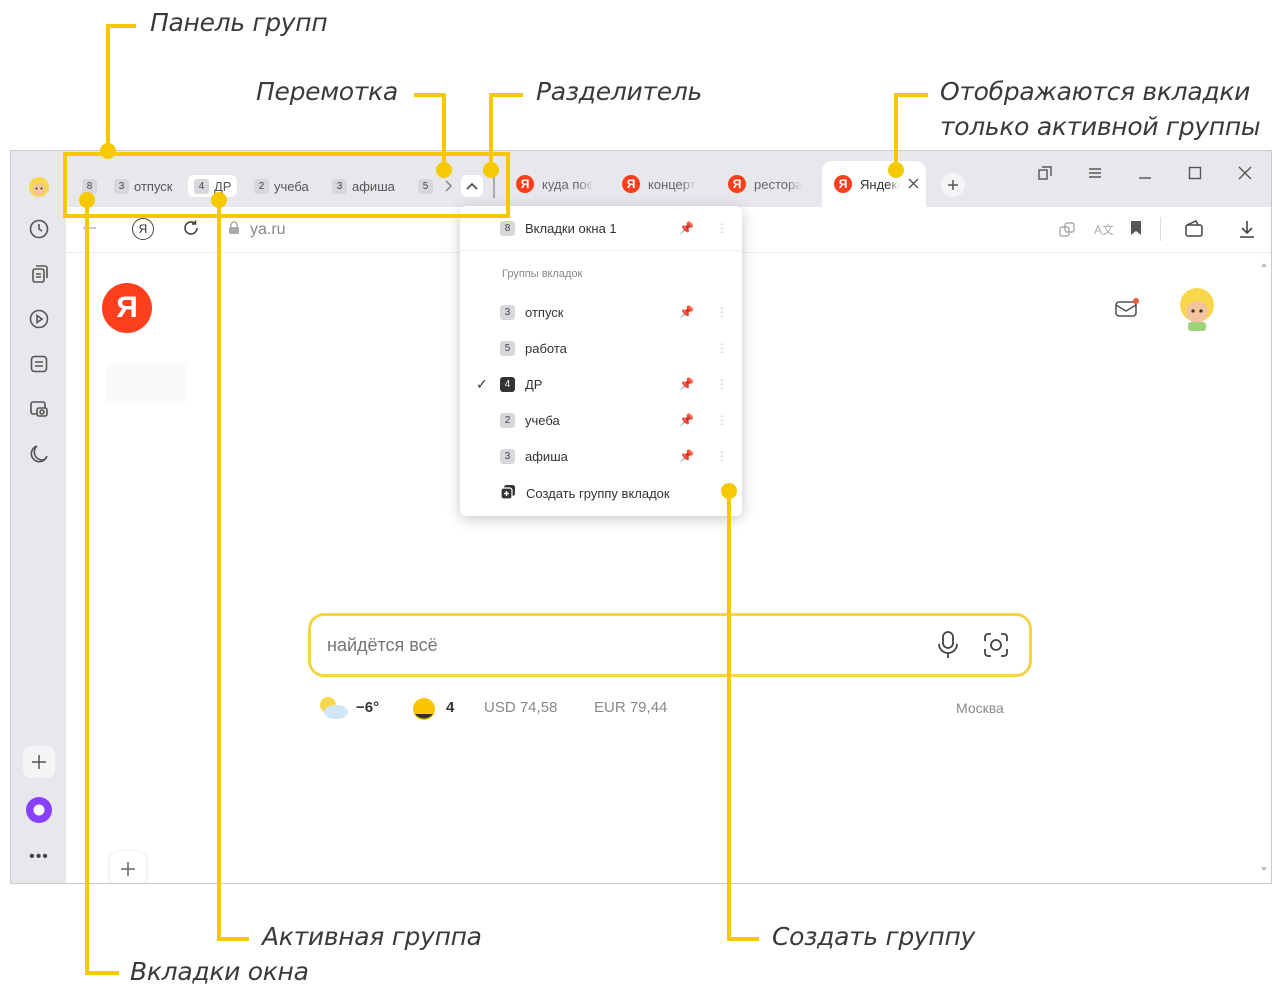 The width and height of the screenshot is (1273, 986). Describe the element at coordinates (614, 348) in the screenshot. I see `menu-group-rabota: 5 работа ⋮` at that location.